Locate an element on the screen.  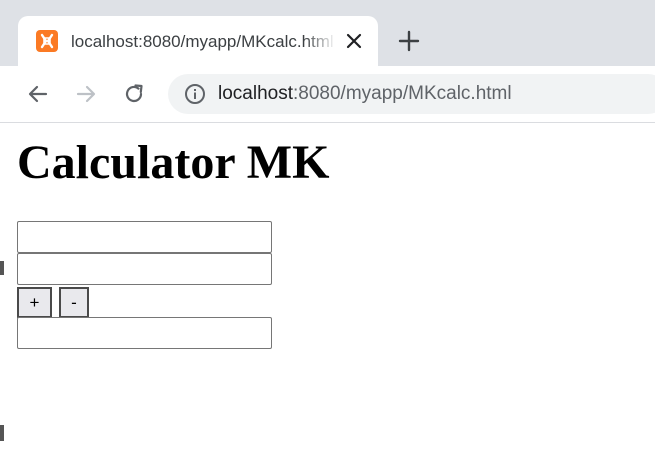
tab-strip: localhost:8080/myapp/MKcalc.html is located at coordinates (327, 33).